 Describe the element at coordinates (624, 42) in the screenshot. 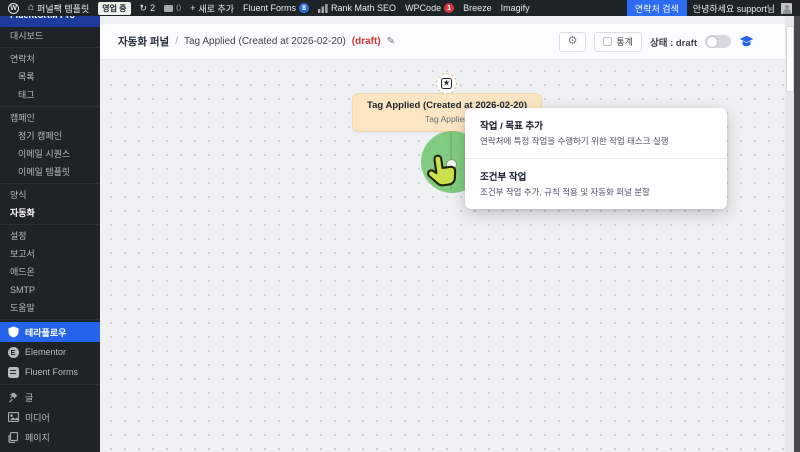

I see `stats-label: 통계` at that location.